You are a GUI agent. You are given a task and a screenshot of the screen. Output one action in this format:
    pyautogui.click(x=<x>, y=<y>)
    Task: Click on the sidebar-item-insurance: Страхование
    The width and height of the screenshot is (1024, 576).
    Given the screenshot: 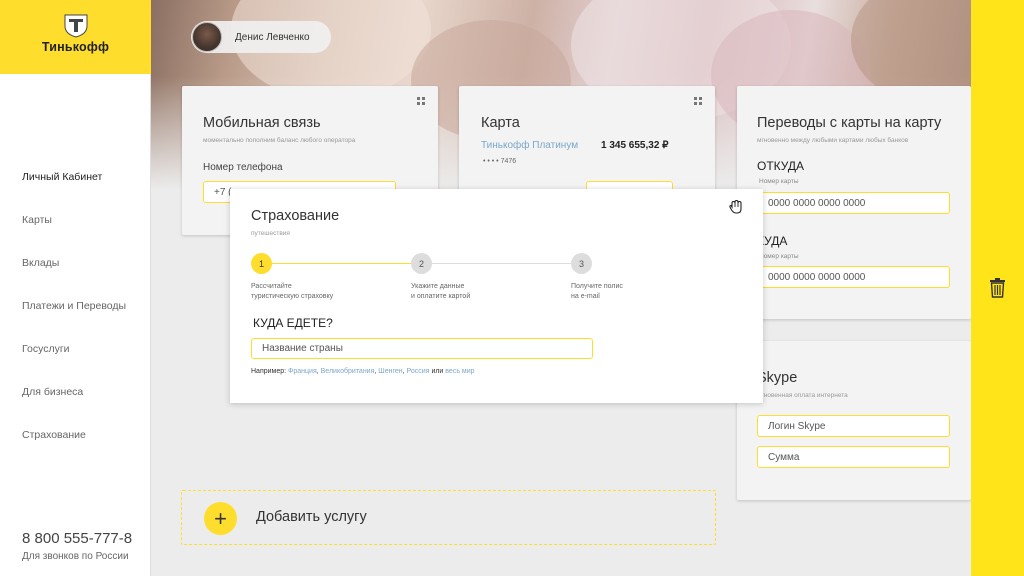 What is the action you would take?
    pyautogui.click(x=74, y=449)
    